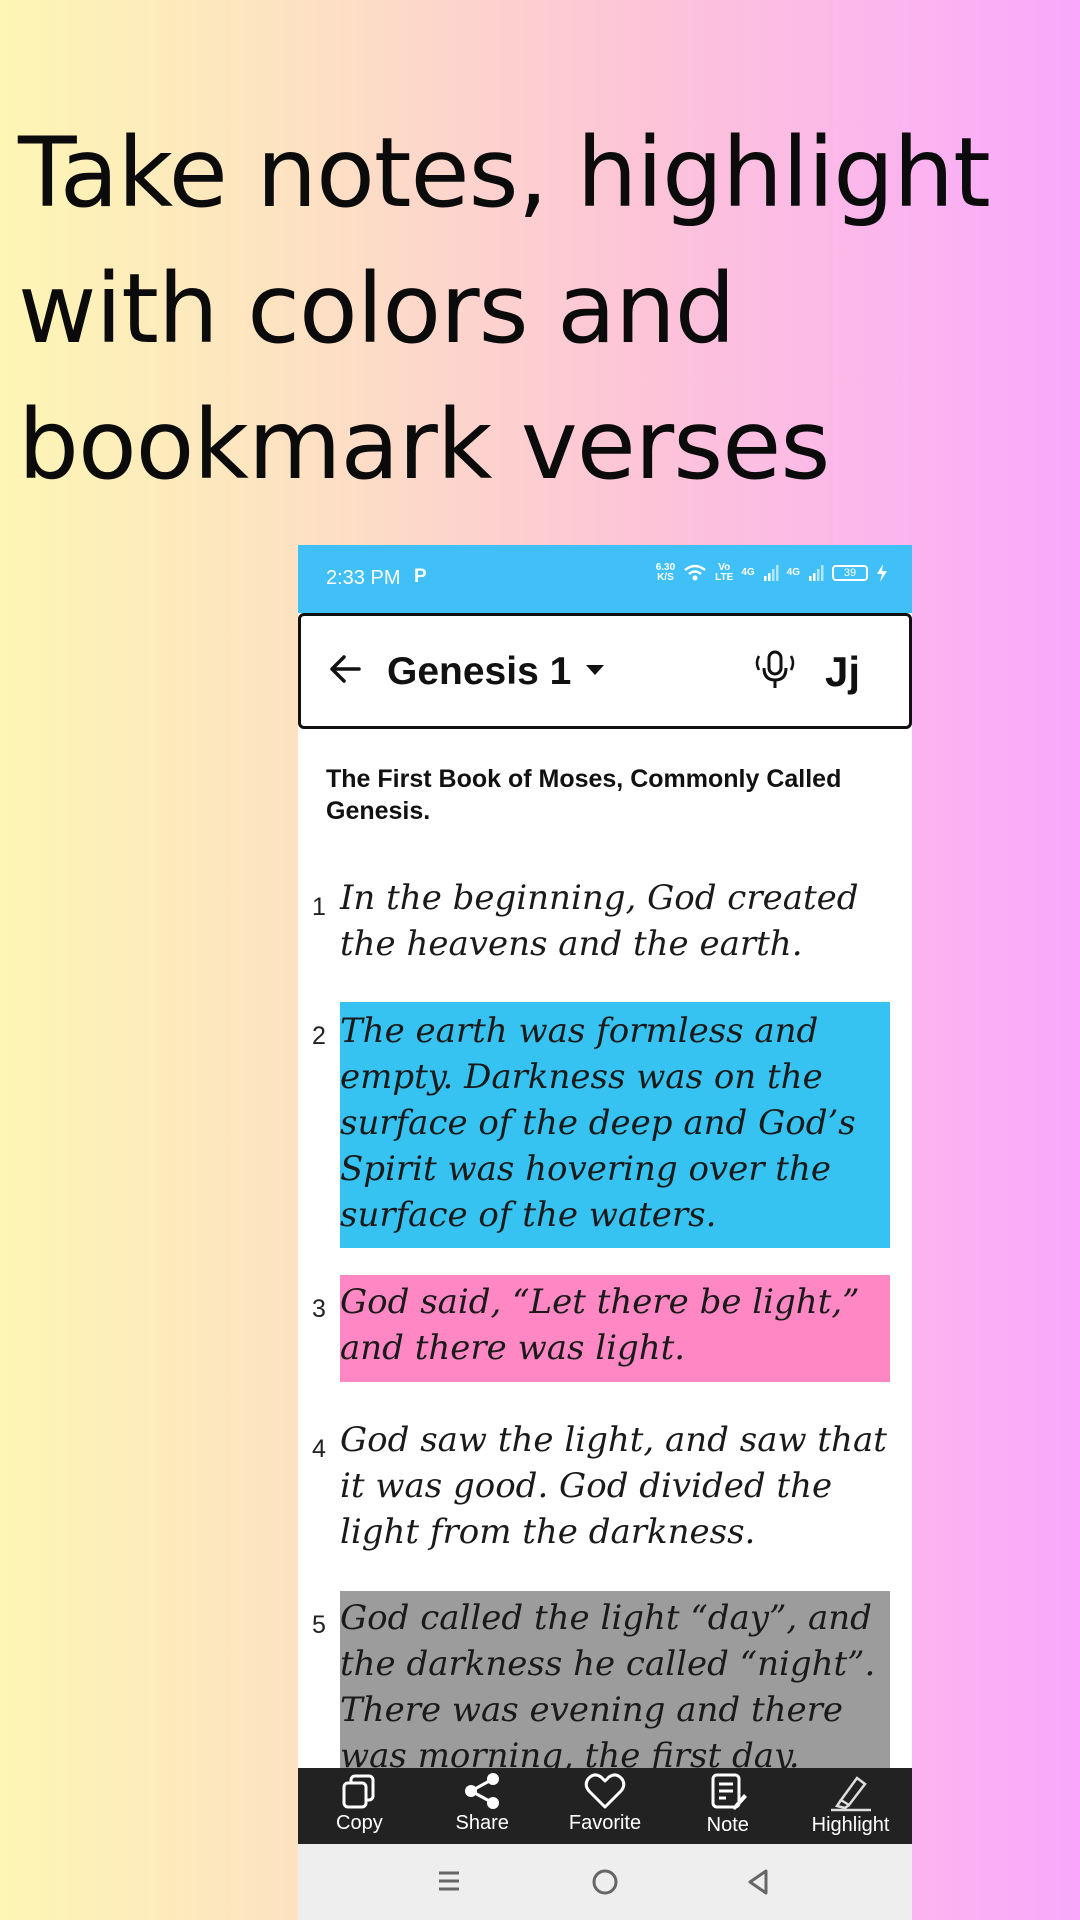  I want to click on font-size-button: Jj, so click(842, 672).